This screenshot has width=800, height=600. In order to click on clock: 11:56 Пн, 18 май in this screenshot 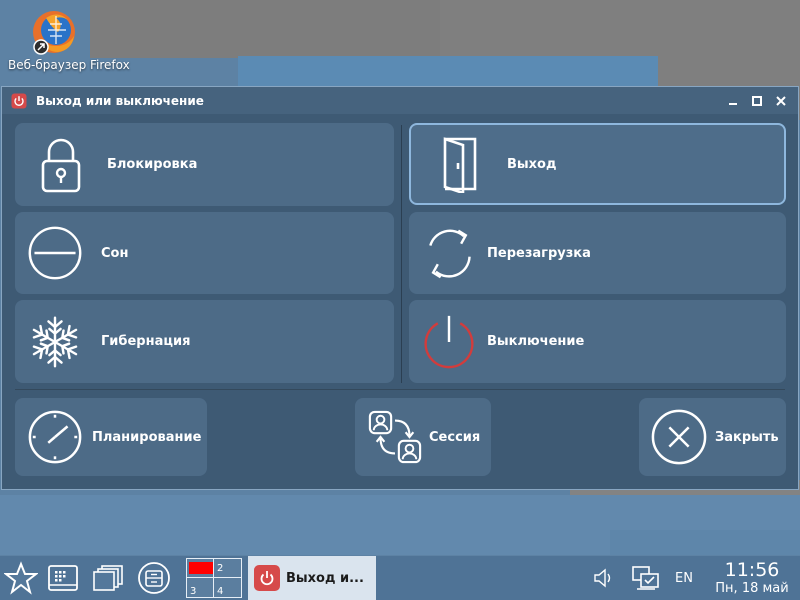, I will do `click(752, 577)`.